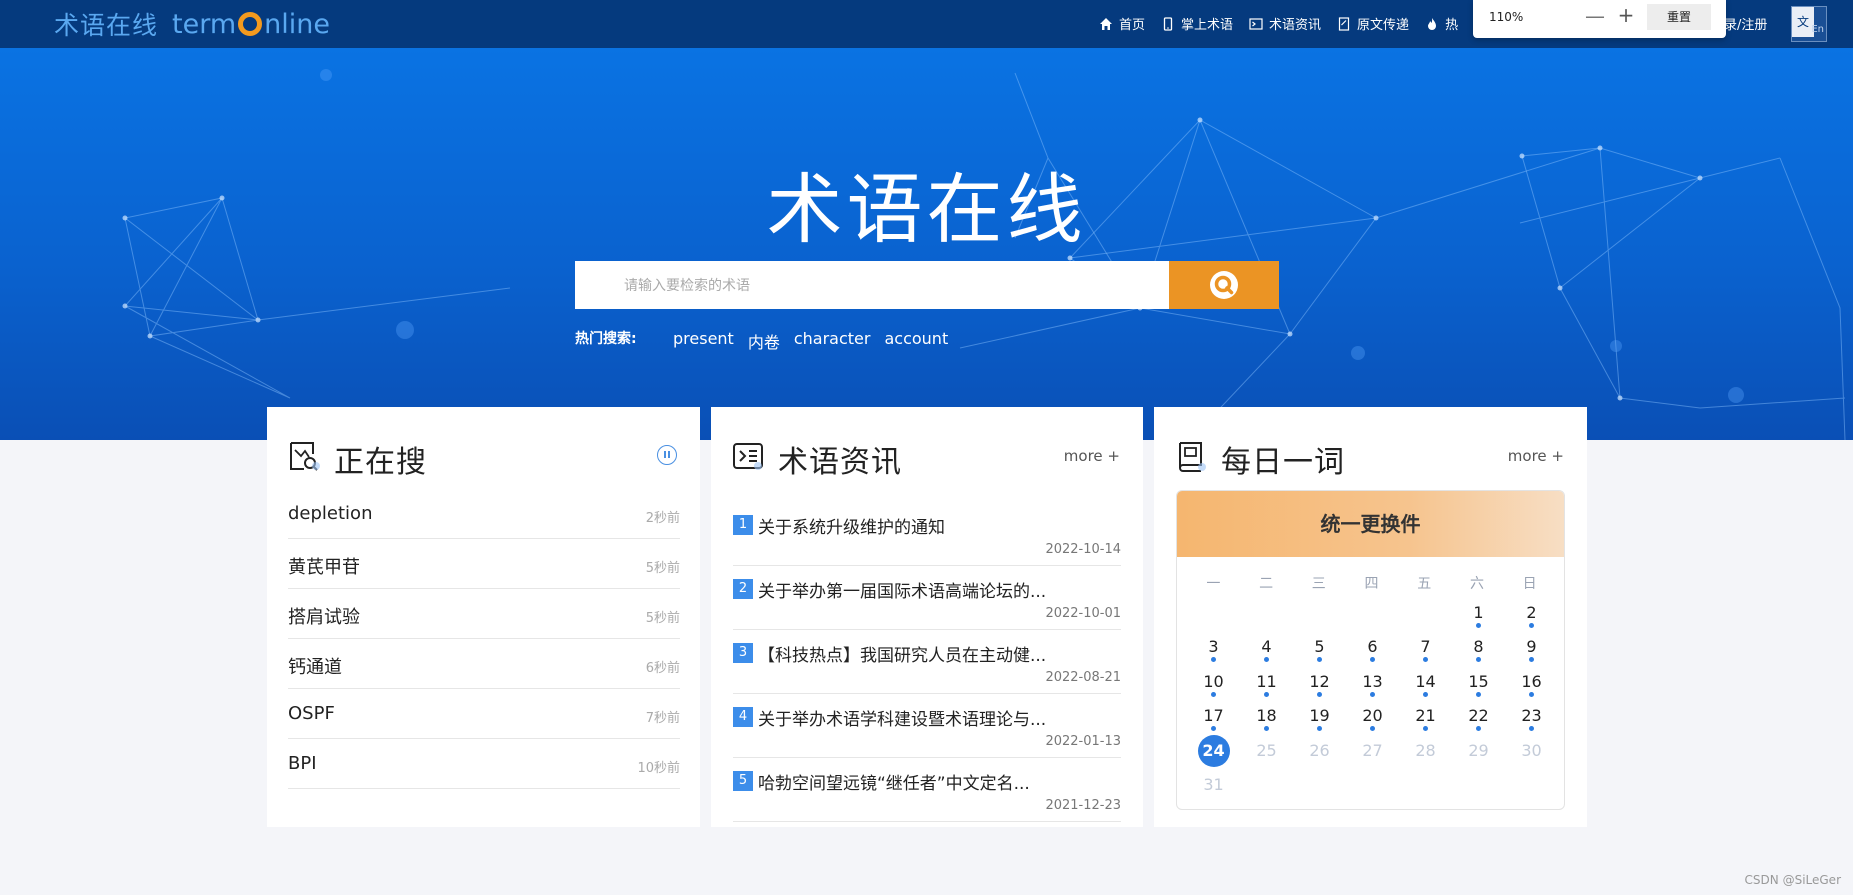  What do you see at coordinates (1213, 653) in the screenshot?
I see `calendar-day: 3` at bounding box center [1213, 653].